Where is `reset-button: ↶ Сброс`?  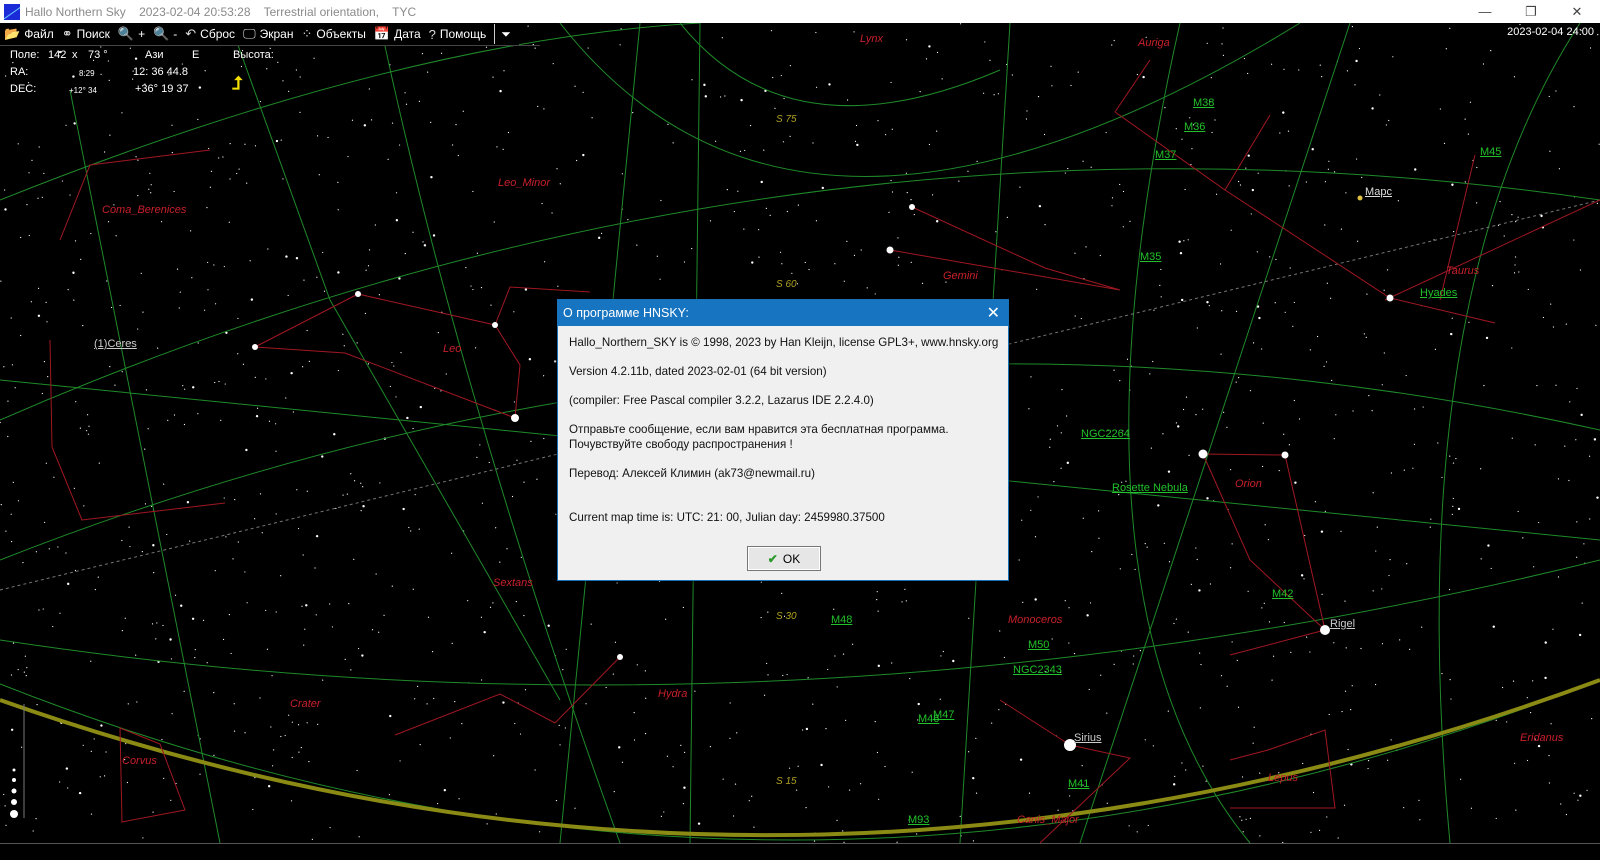 reset-button: ↶ Сброс is located at coordinates (210, 34).